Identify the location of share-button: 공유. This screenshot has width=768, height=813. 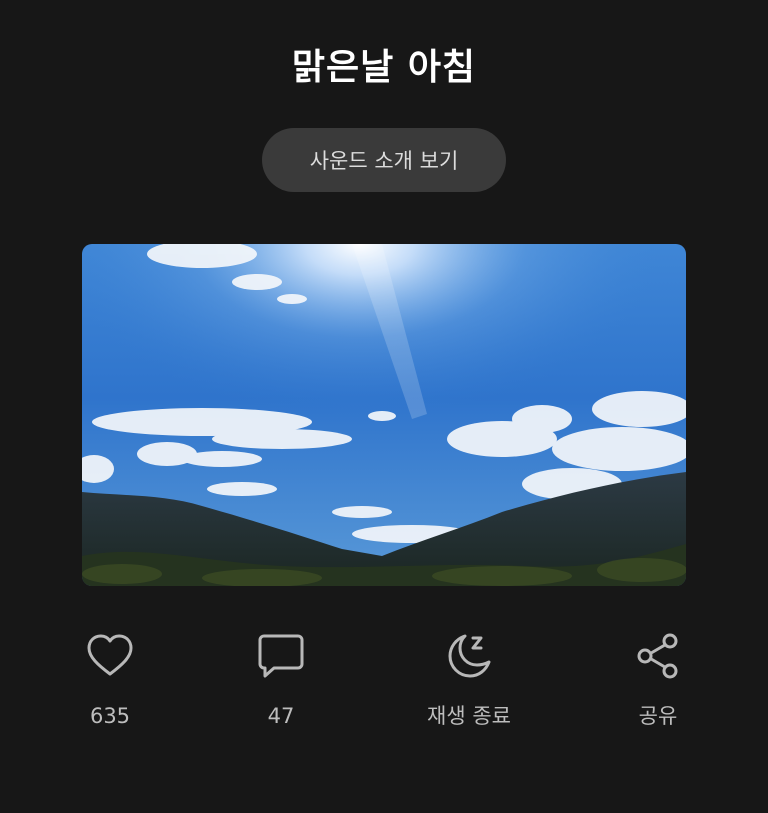
(658, 679).